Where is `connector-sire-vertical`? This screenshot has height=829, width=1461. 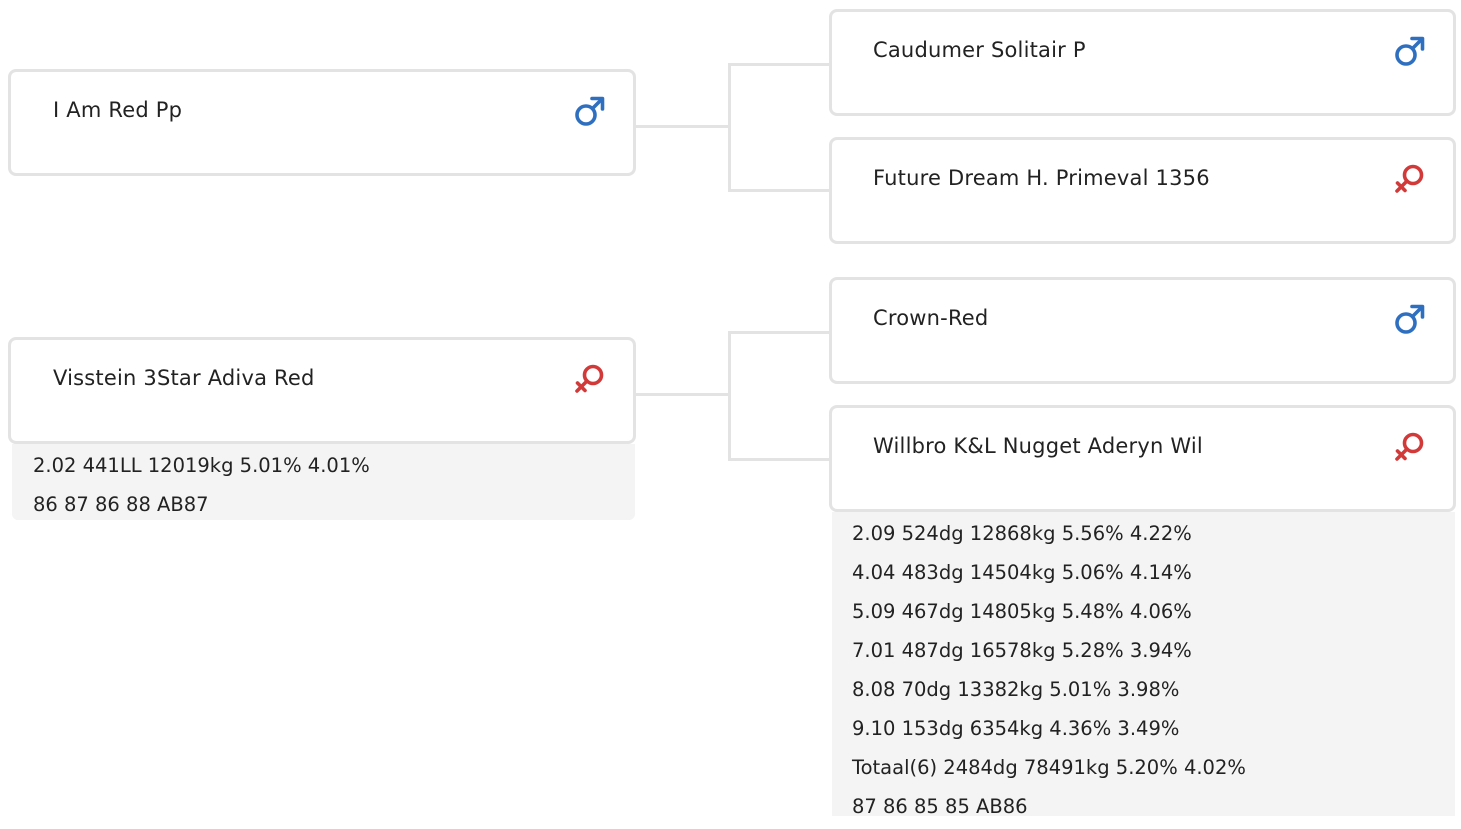
connector-sire-vertical is located at coordinates (729, 127).